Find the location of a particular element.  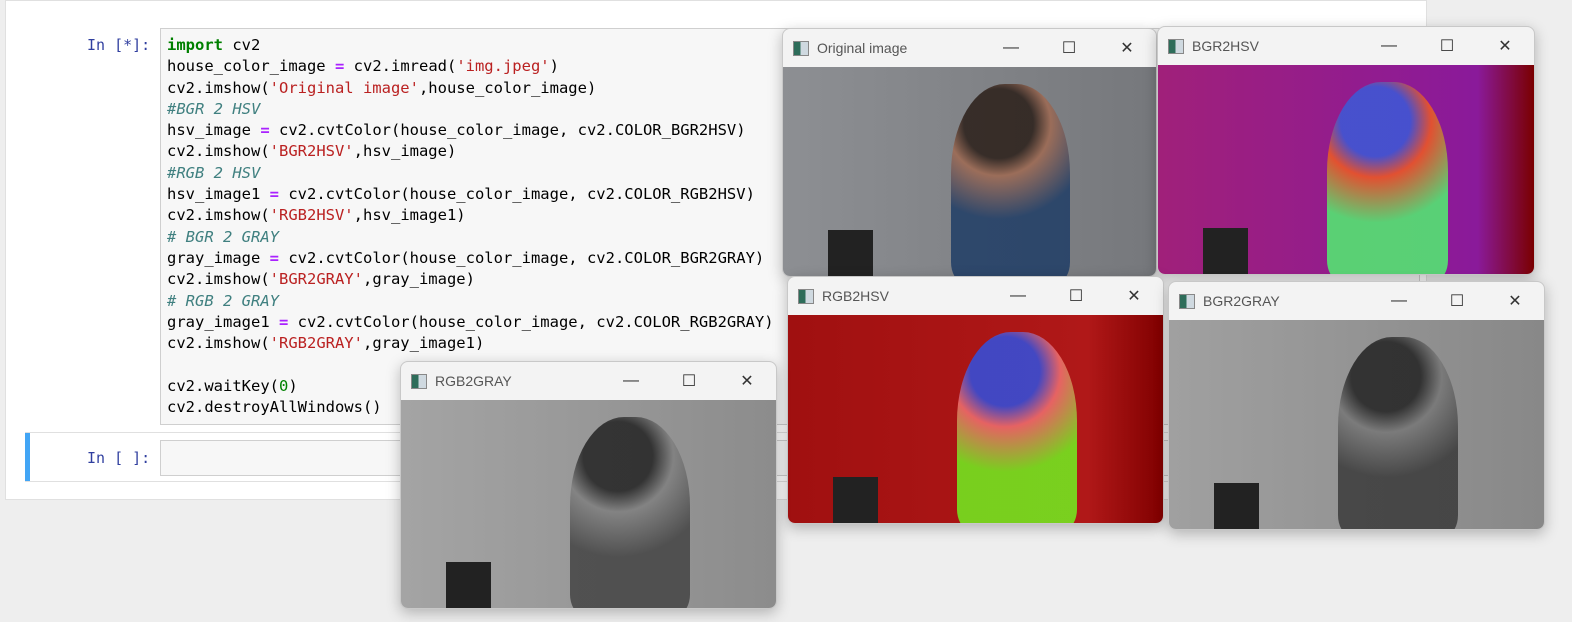

code-token: ,house_color_image) is located at coordinates (507, 87).